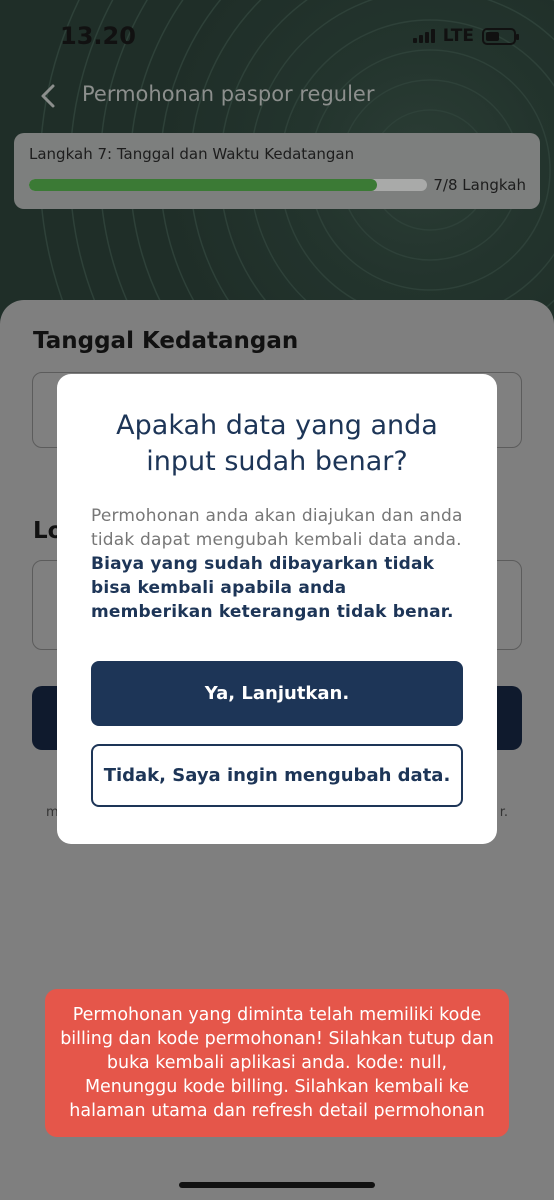 This screenshot has height=1200, width=554. I want to click on network-type: LTE, so click(458, 36).